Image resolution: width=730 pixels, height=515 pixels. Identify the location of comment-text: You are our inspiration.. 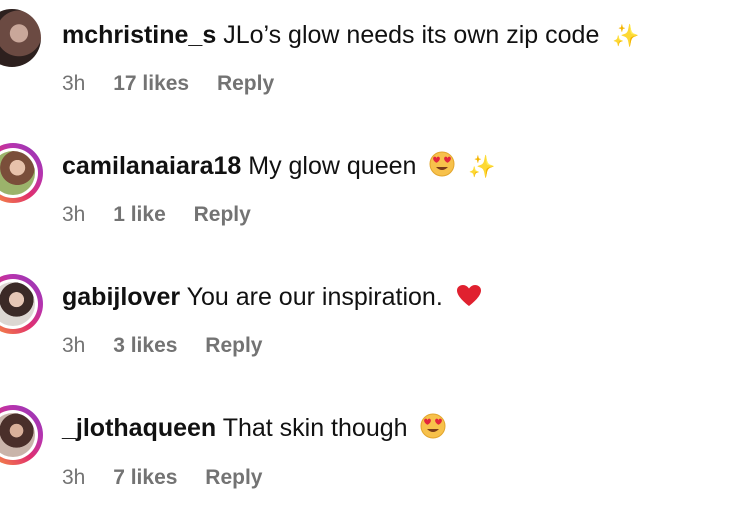
(314, 297).